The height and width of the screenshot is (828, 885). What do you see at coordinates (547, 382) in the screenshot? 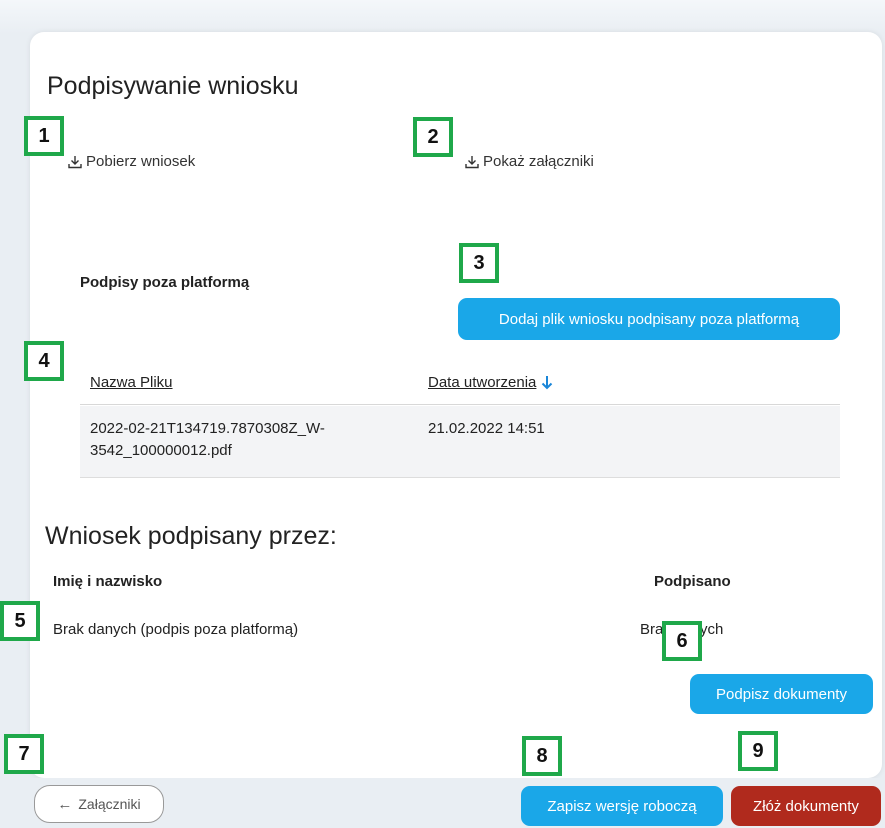
I see `sort-down-arrow-icon` at bounding box center [547, 382].